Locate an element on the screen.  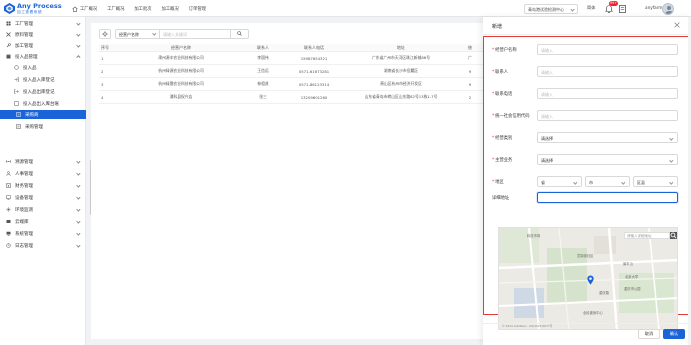
city-select: 市 is located at coordinates (607, 181).